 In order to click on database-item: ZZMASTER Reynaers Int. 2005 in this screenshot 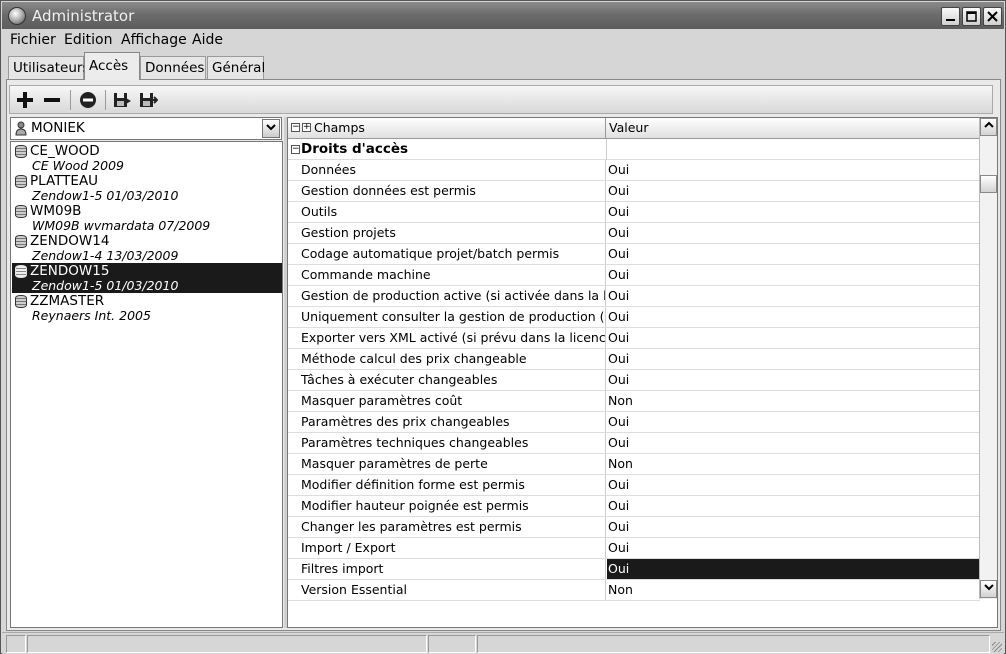, I will do `click(147, 308)`.